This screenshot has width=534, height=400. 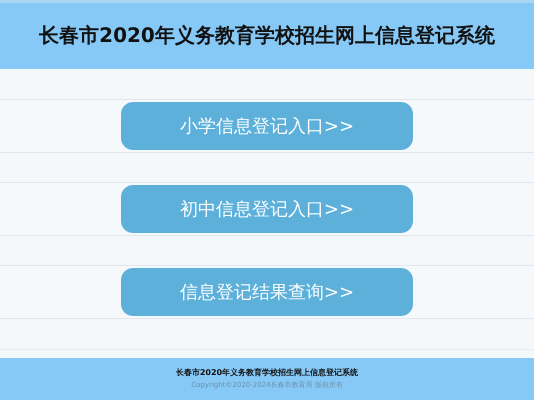 What do you see at coordinates (267, 36) in the screenshot?
I see `page-title: 长春市2020年义务教育学校招生网上信息登记系统` at bounding box center [267, 36].